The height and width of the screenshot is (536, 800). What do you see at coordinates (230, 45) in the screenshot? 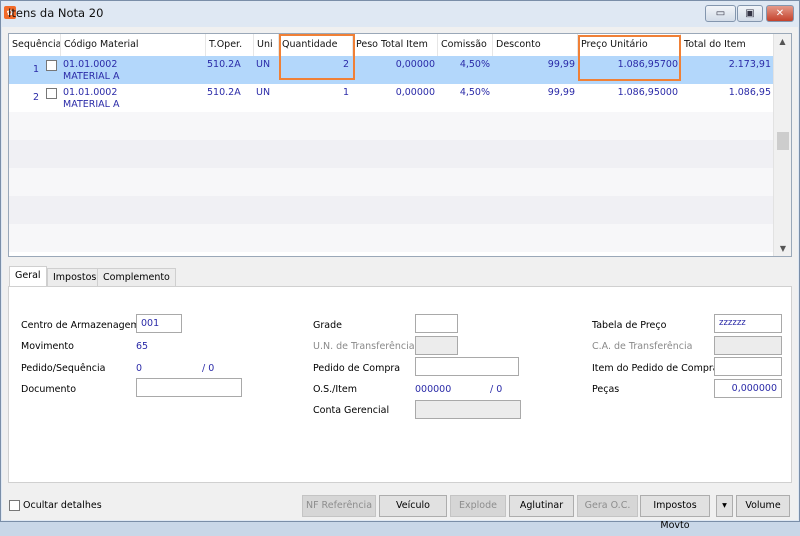
I see `col-toper: T.Oper.` at bounding box center [230, 45].